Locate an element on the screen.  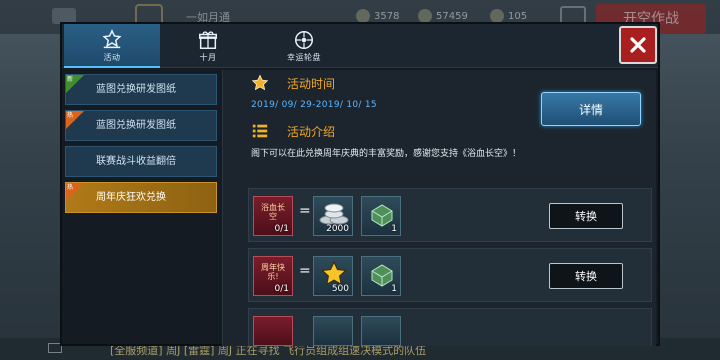
exchange-row: 浴血长空 0/1 = 2000 1 转换 is located at coordinates (450, 215).